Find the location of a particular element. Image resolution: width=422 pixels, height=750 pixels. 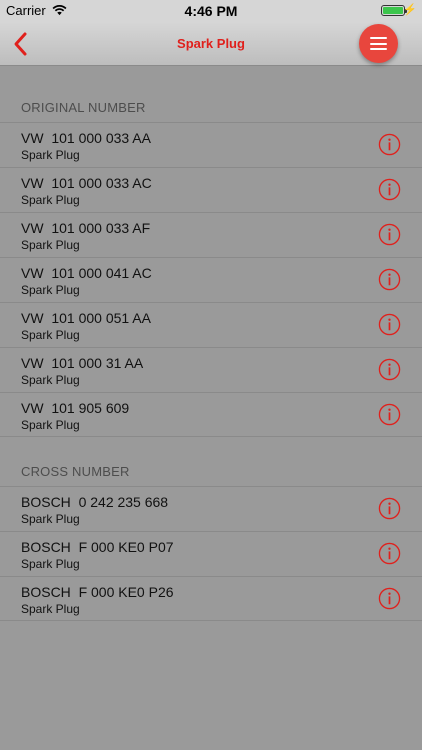

list-item: VW 101 000 041 AC Spark Plug is located at coordinates (211, 279).